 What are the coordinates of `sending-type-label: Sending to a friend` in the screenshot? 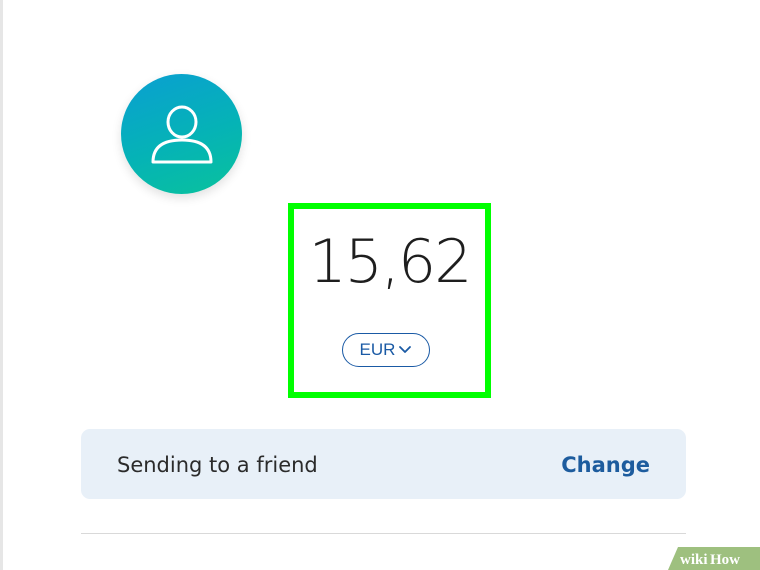 It's located at (217, 465).